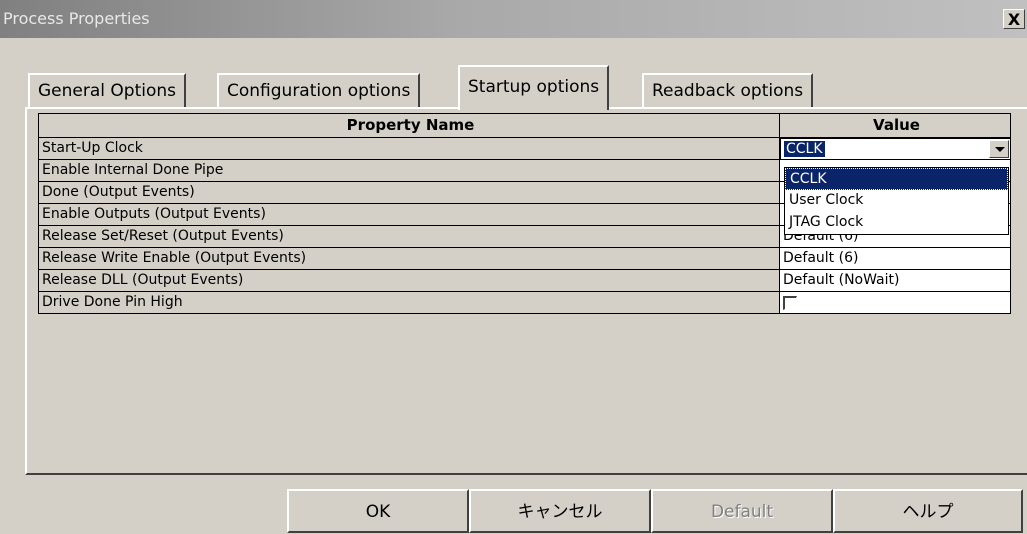 The image size is (1027, 534). I want to click on start-up-clock-select: CCLK, so click(895, 149).